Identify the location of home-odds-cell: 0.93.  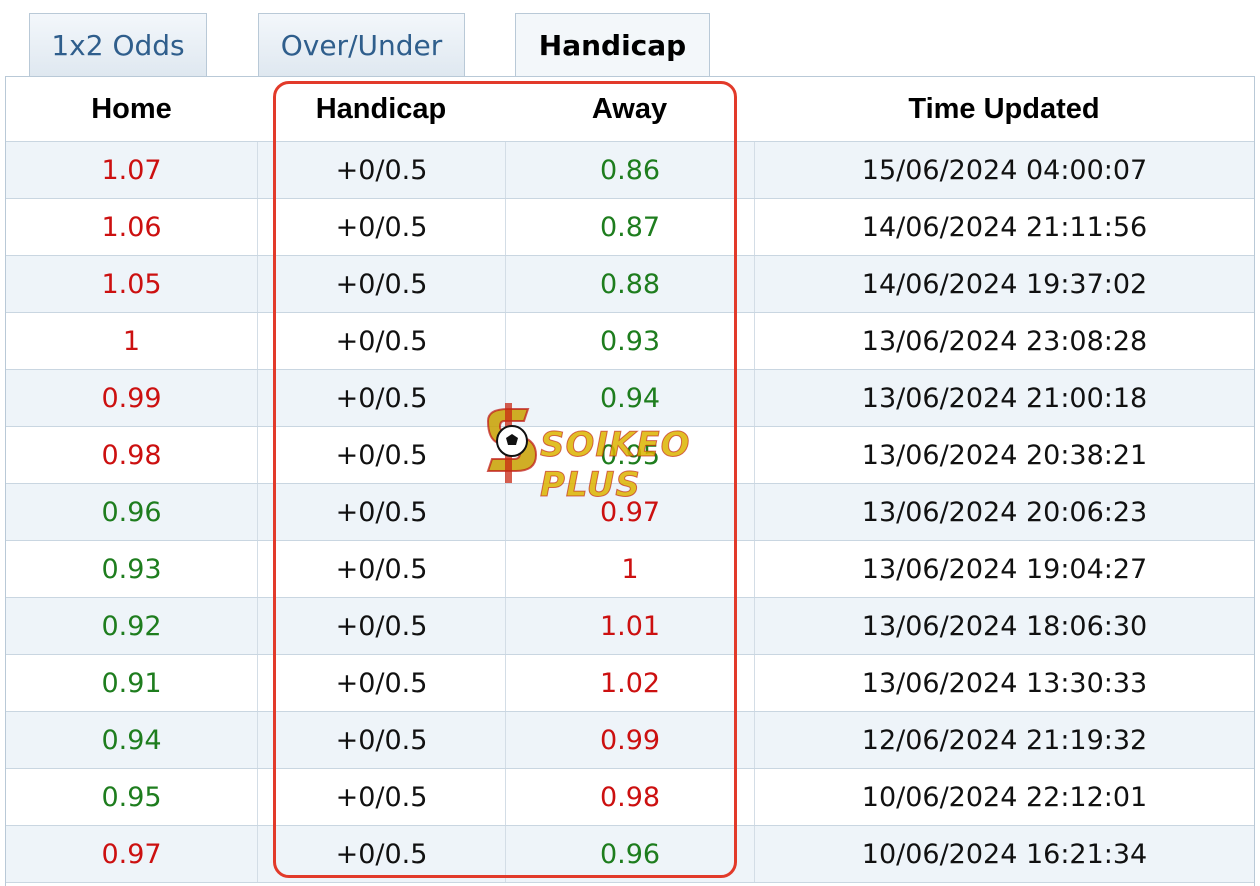
(131, 569).